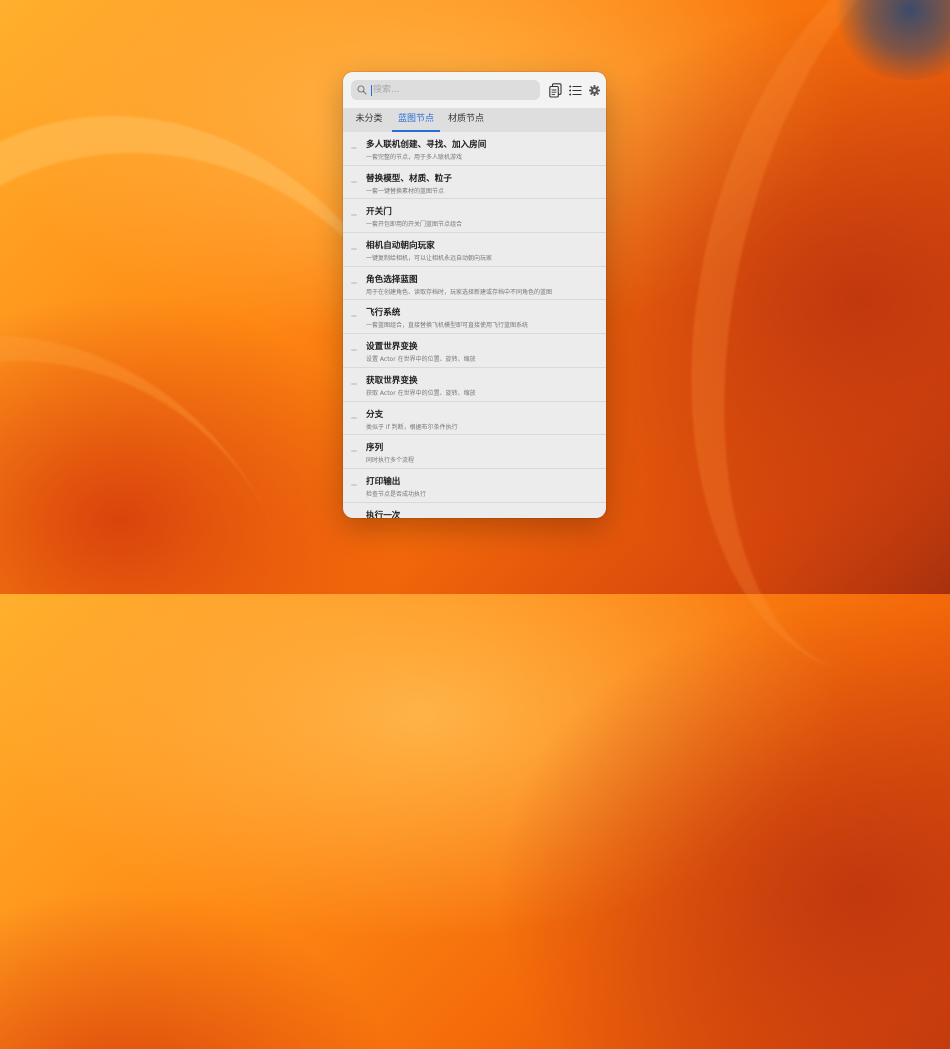 This screenshot has width=950, height=1049. What do you see at coordinates (405, 190) in the screenshot?
I see `item-description: 一套一键替换素材的蓝图节点` at bounding box center [405, 190].